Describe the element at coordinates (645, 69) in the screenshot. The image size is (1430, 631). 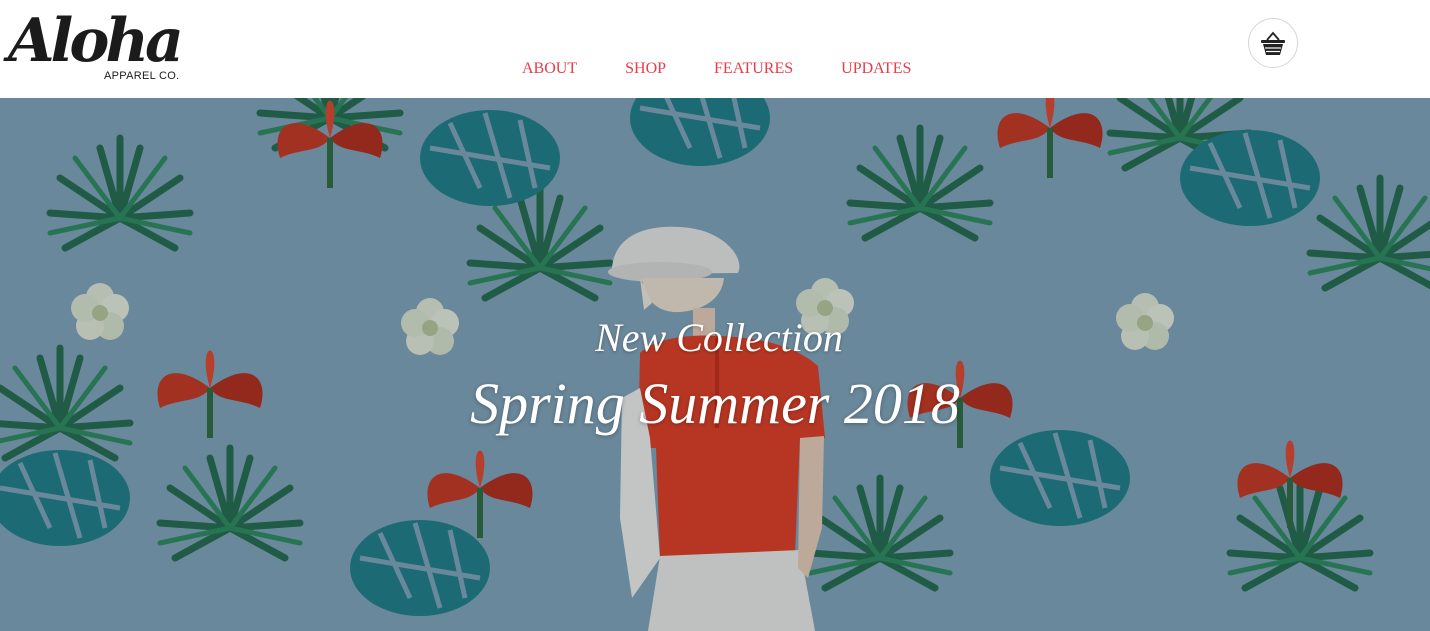
I see `nav-link-shop: SHOP` at that location.